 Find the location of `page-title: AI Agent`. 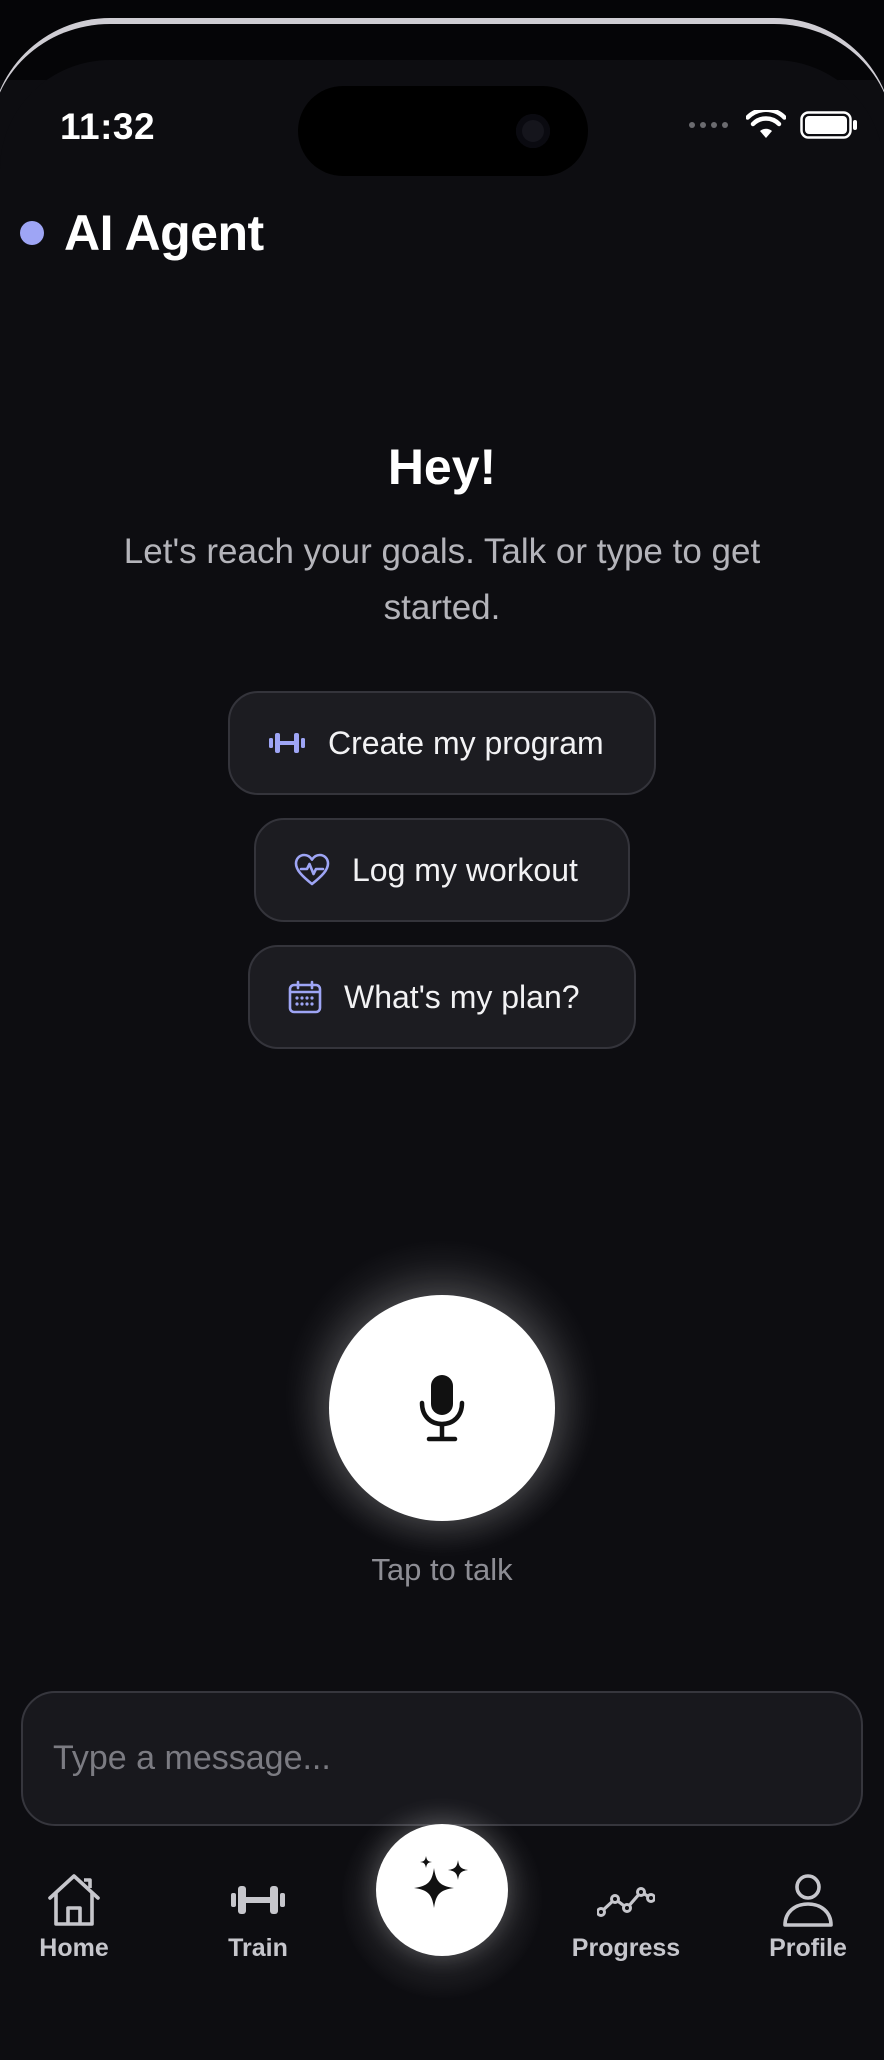

page-title: AI Agent is located at coordinates (164, 233).